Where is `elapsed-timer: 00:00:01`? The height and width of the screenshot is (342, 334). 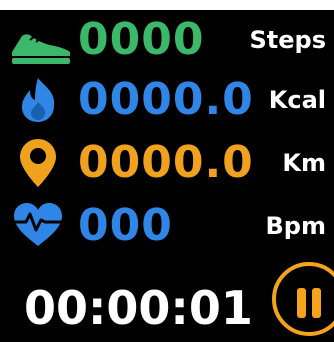 elapsed-timer: 00:00:01 is located at coordinates (138, 308).